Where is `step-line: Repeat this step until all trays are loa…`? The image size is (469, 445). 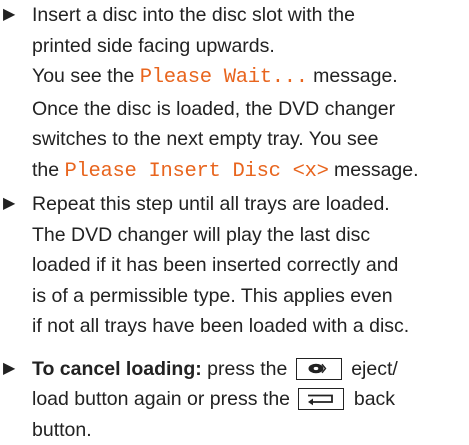
step-line: Repeat this step until all trays are loa… is located at coordinates (250, 204).